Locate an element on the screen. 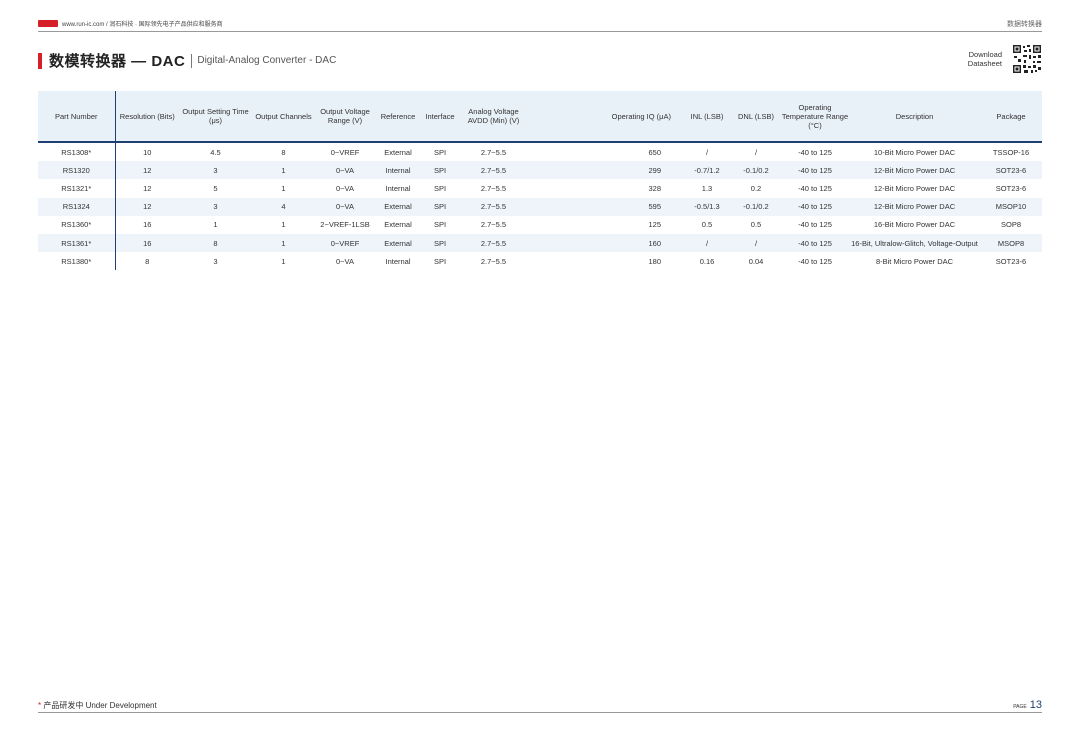  cell-inl: 0.5 is located at coordinates (707, 225).